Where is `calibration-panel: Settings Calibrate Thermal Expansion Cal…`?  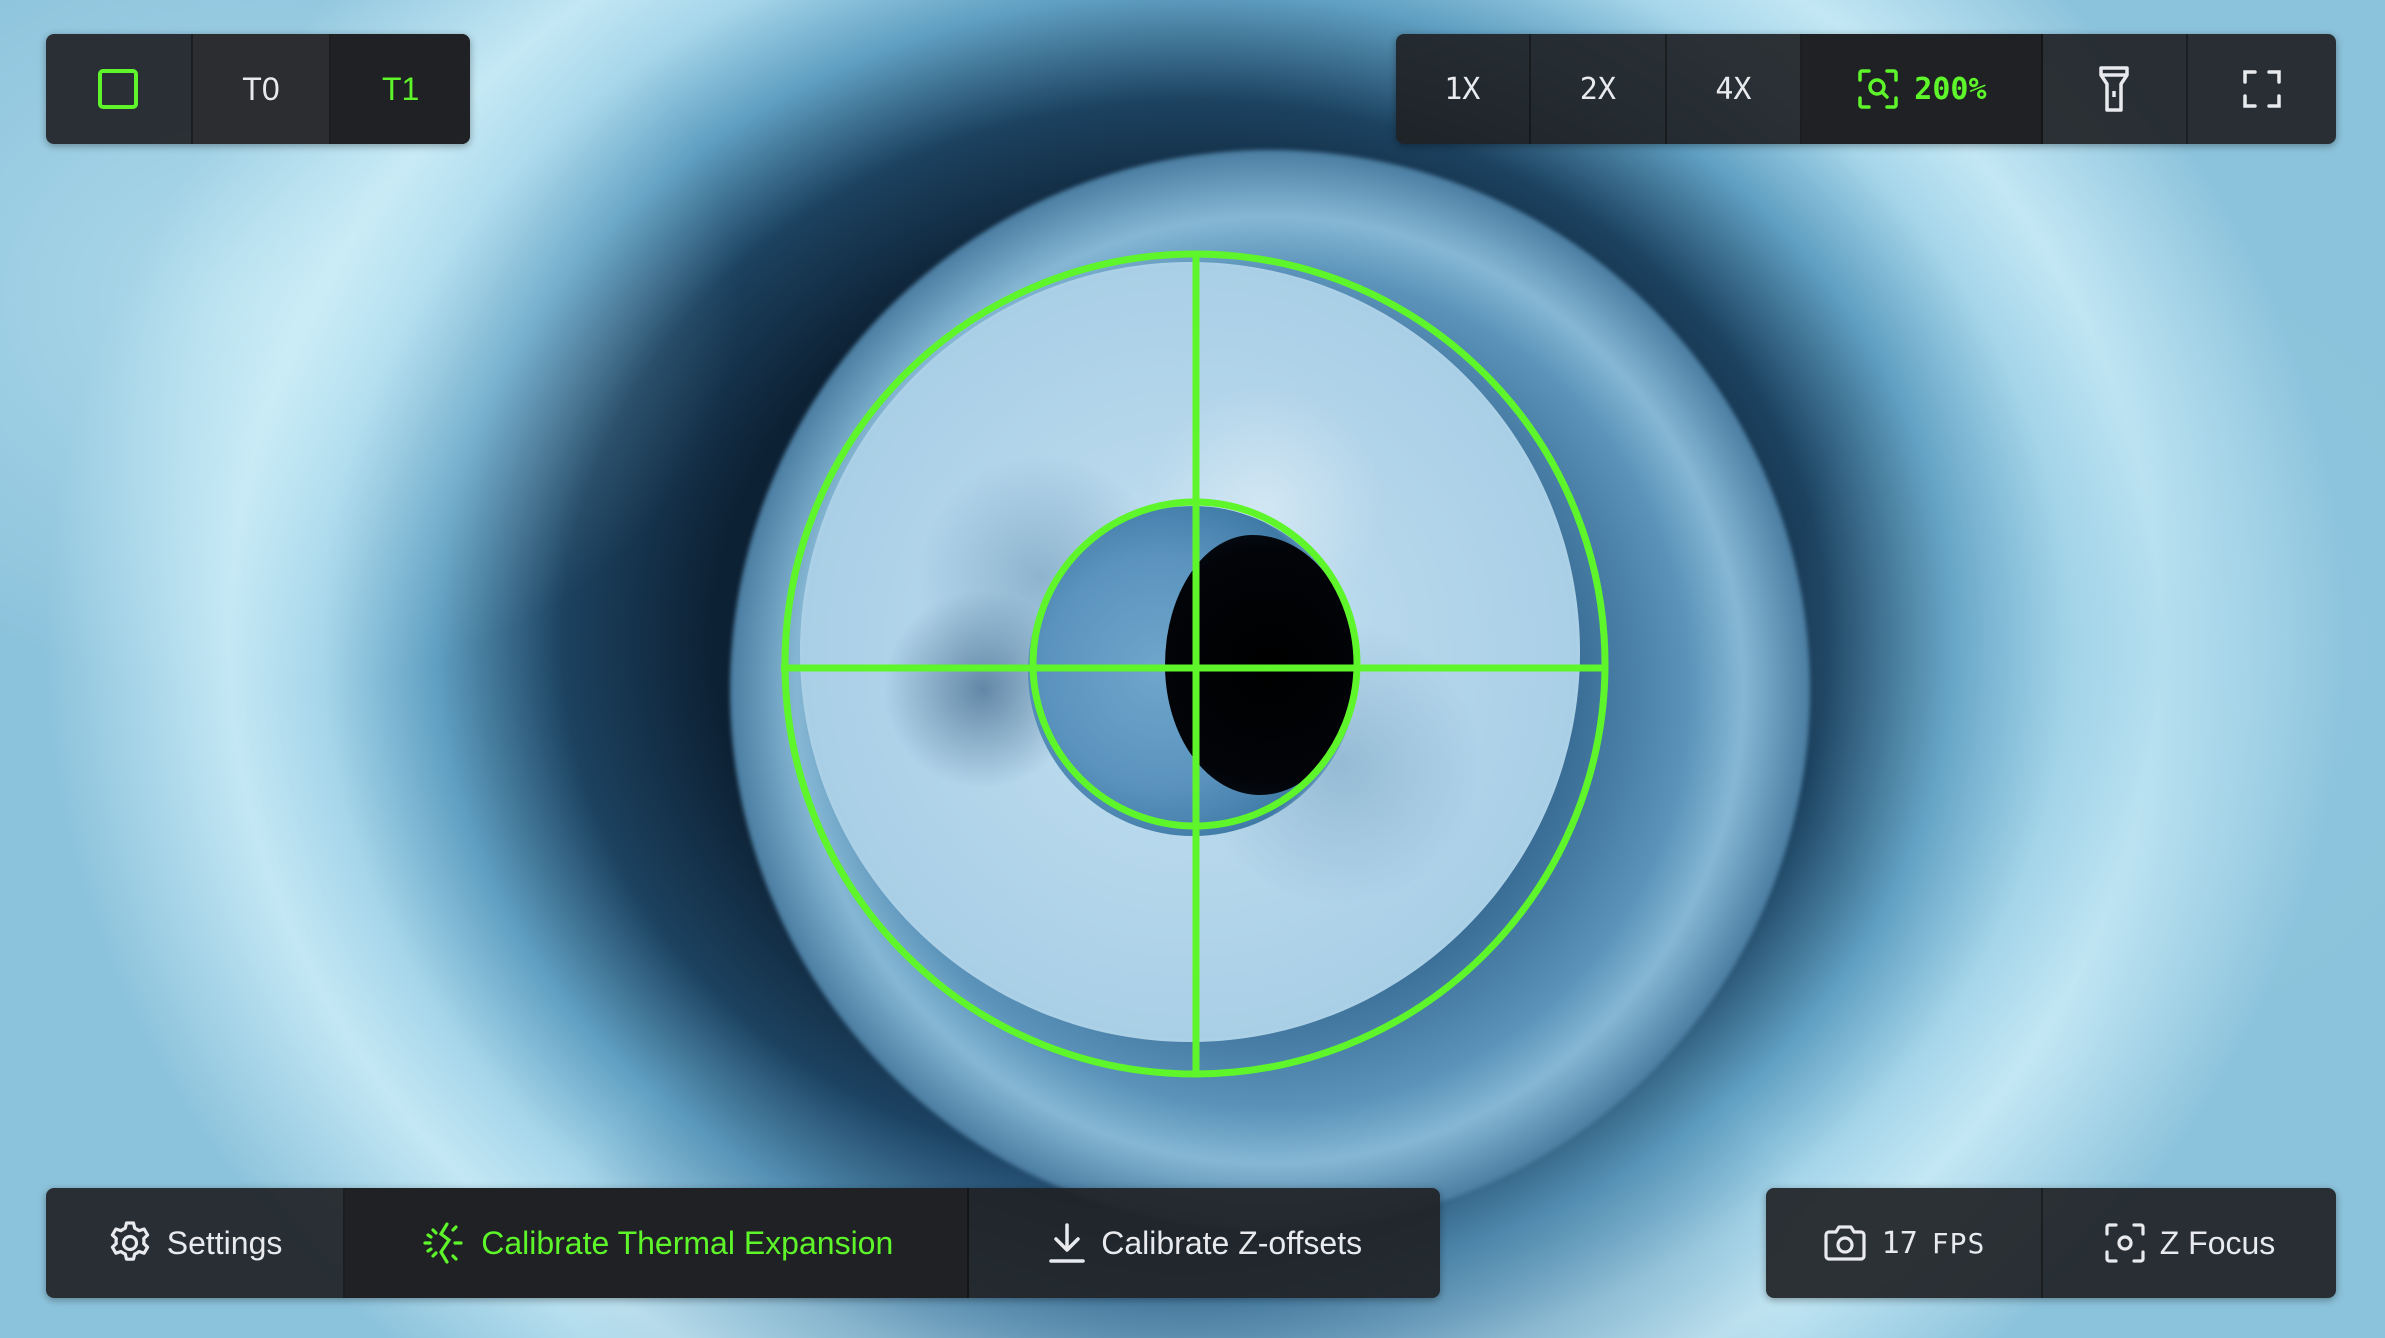
calibration-panel: Settings Calibrate Thermal Expansion Cal… is located at coordinates (743, 1243).